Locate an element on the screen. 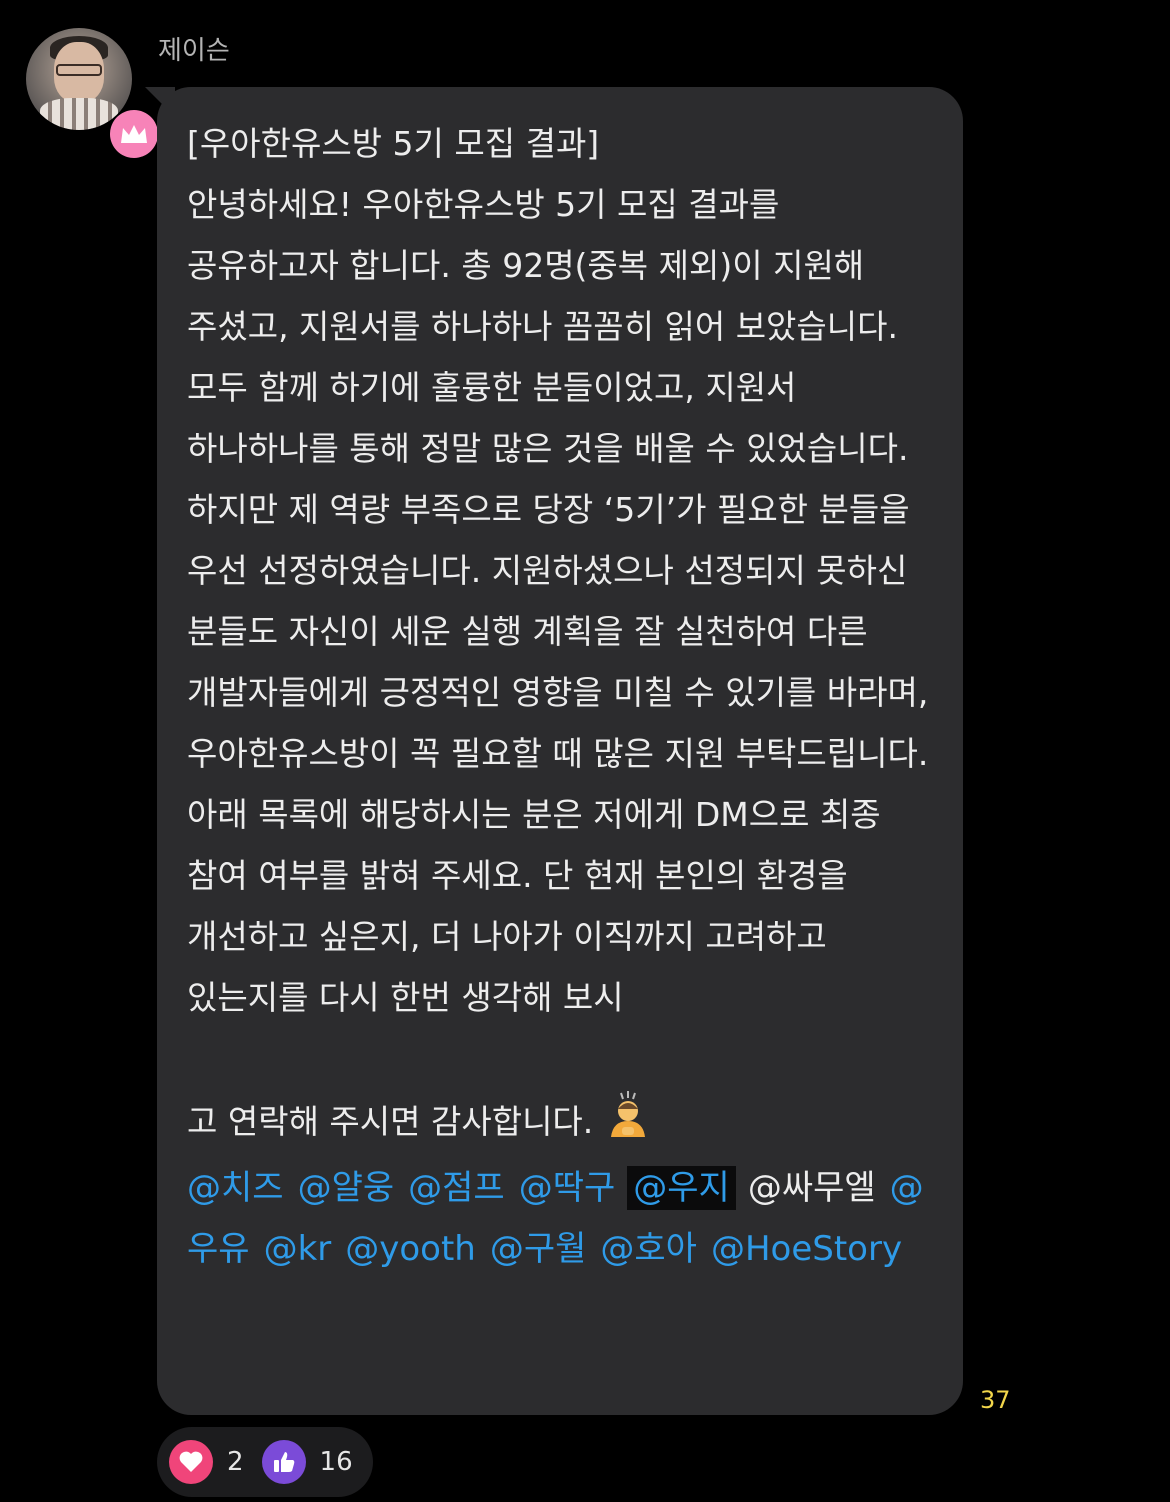 The width and height of the screenshot is (1170, 1502). mention-link: @HoeStory is located at coordinates (806, 1249).